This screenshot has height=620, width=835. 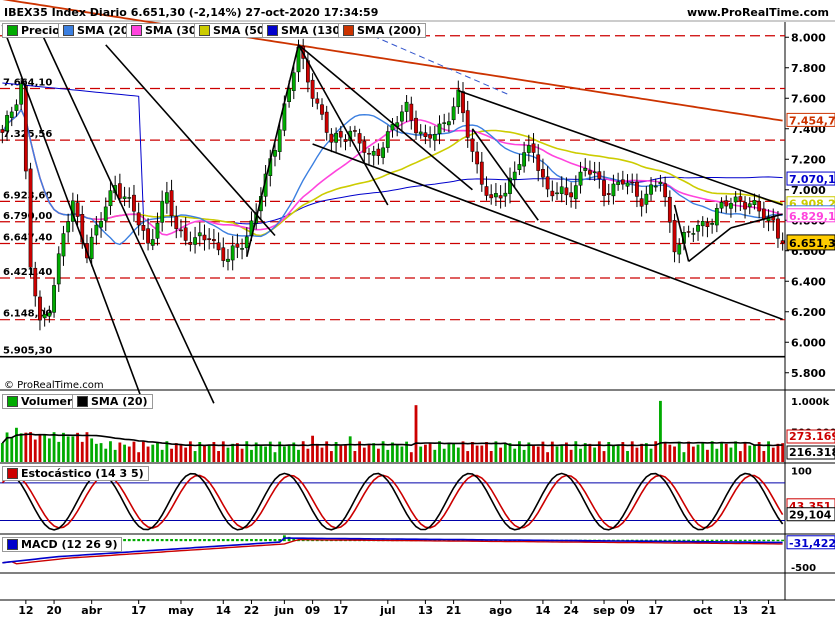 I want to click on time-tick-label: 09, so click(x=627, y=610).